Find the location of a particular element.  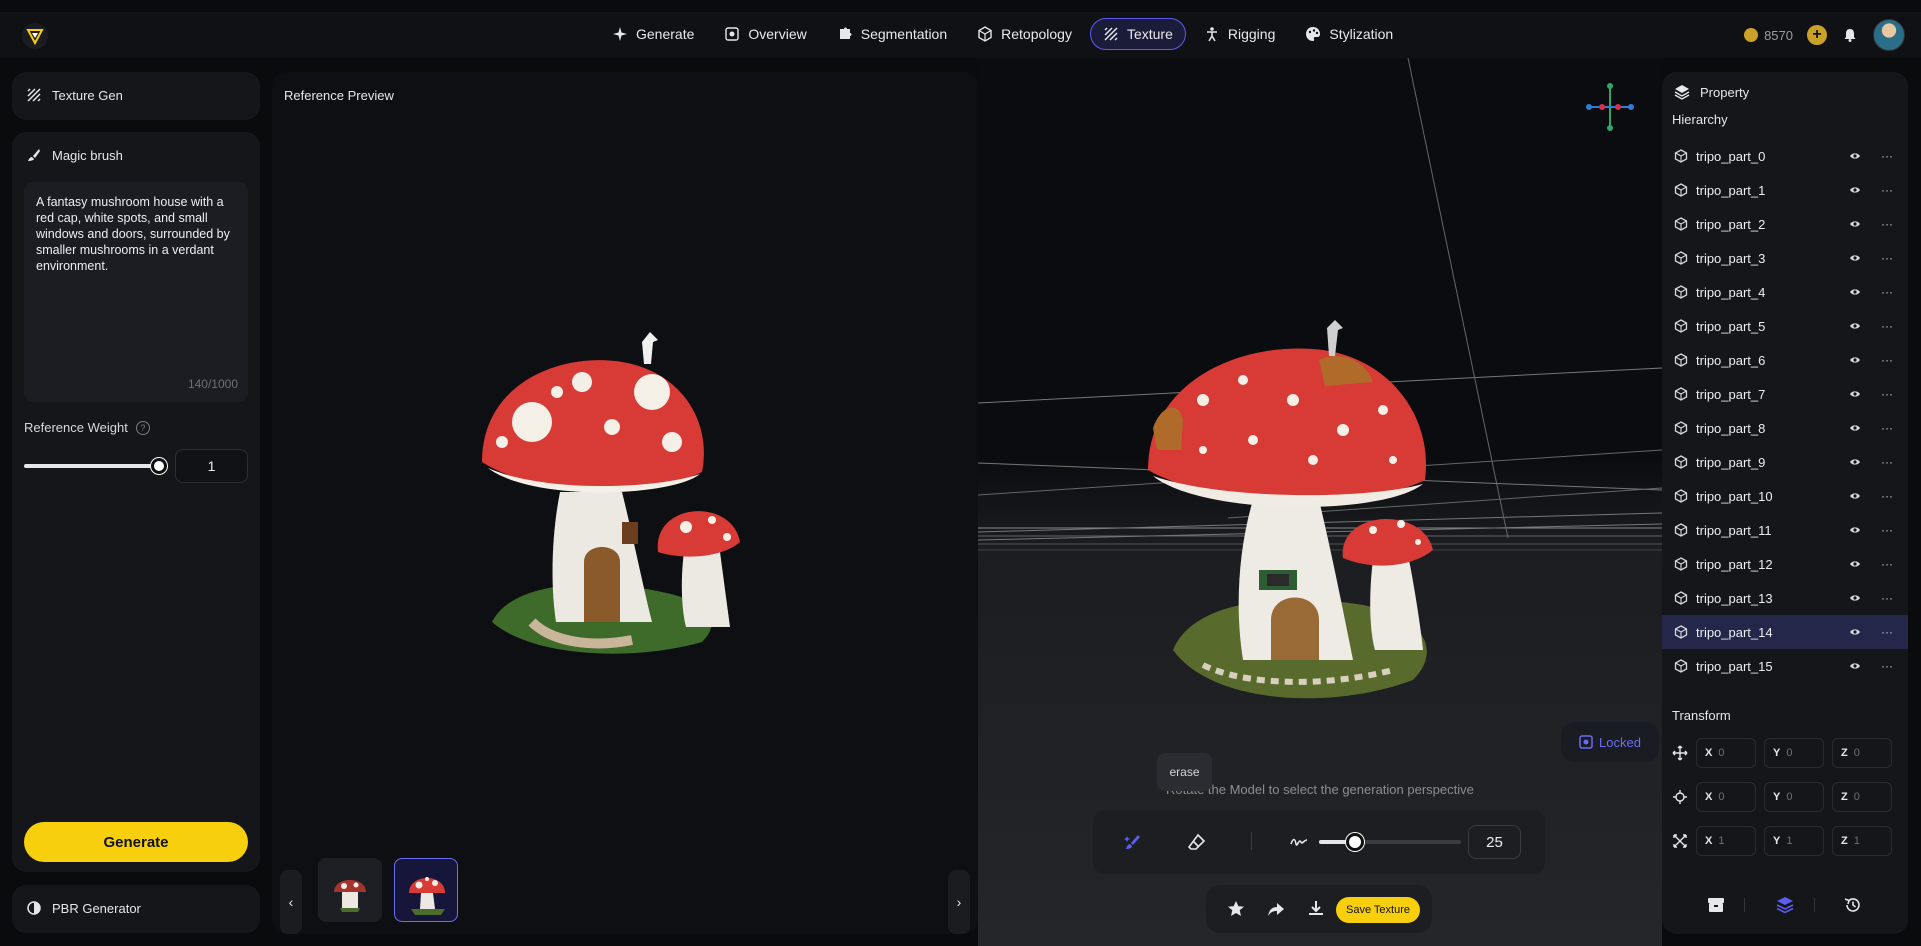

hierarchy-item: tripo_part_6 ··· is located at coordinates (1785, 360).